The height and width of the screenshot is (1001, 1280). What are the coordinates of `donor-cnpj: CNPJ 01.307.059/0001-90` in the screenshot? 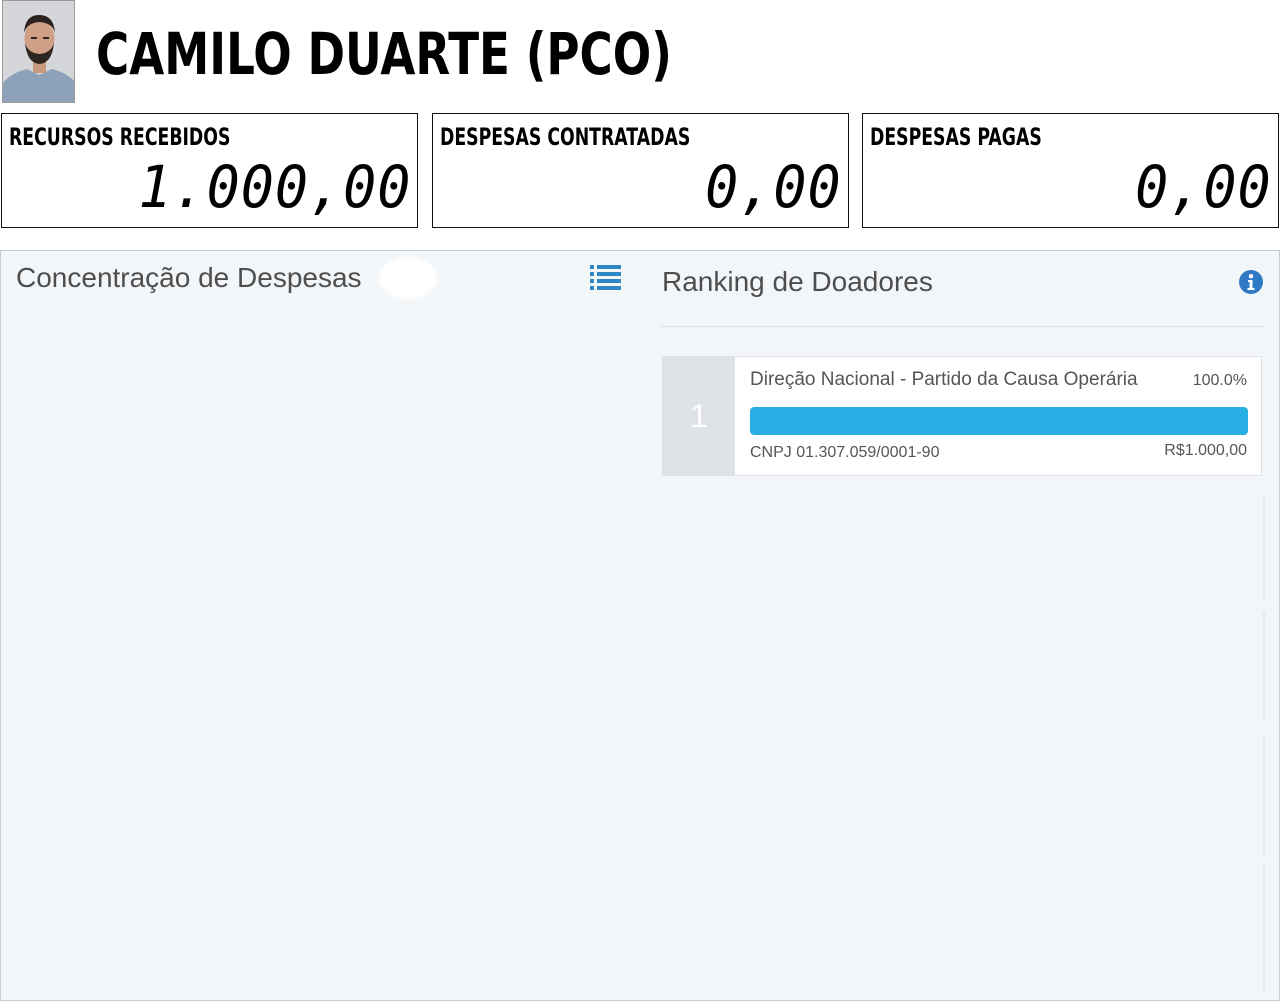 It's located at (845, 452).